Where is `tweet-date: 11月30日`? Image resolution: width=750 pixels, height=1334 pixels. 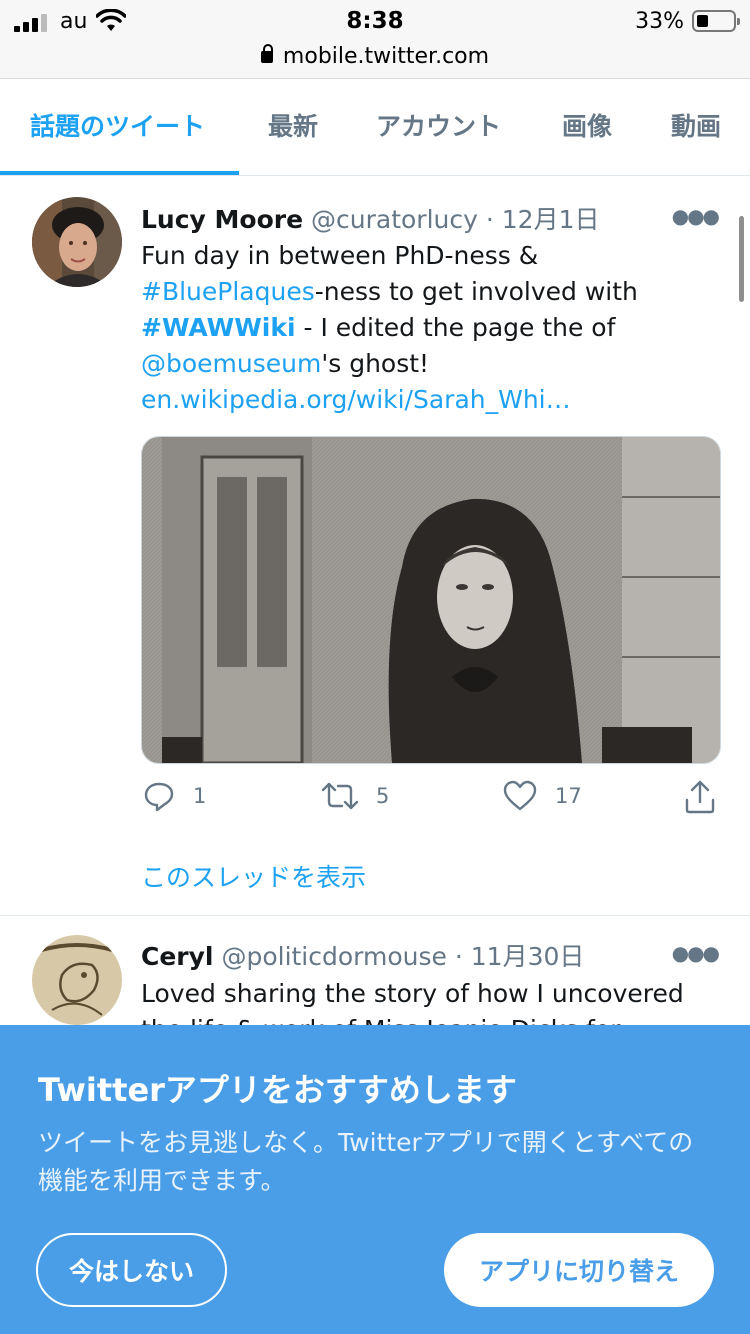
tweet-date: 11月30日 is located at coordinates (528, 956).